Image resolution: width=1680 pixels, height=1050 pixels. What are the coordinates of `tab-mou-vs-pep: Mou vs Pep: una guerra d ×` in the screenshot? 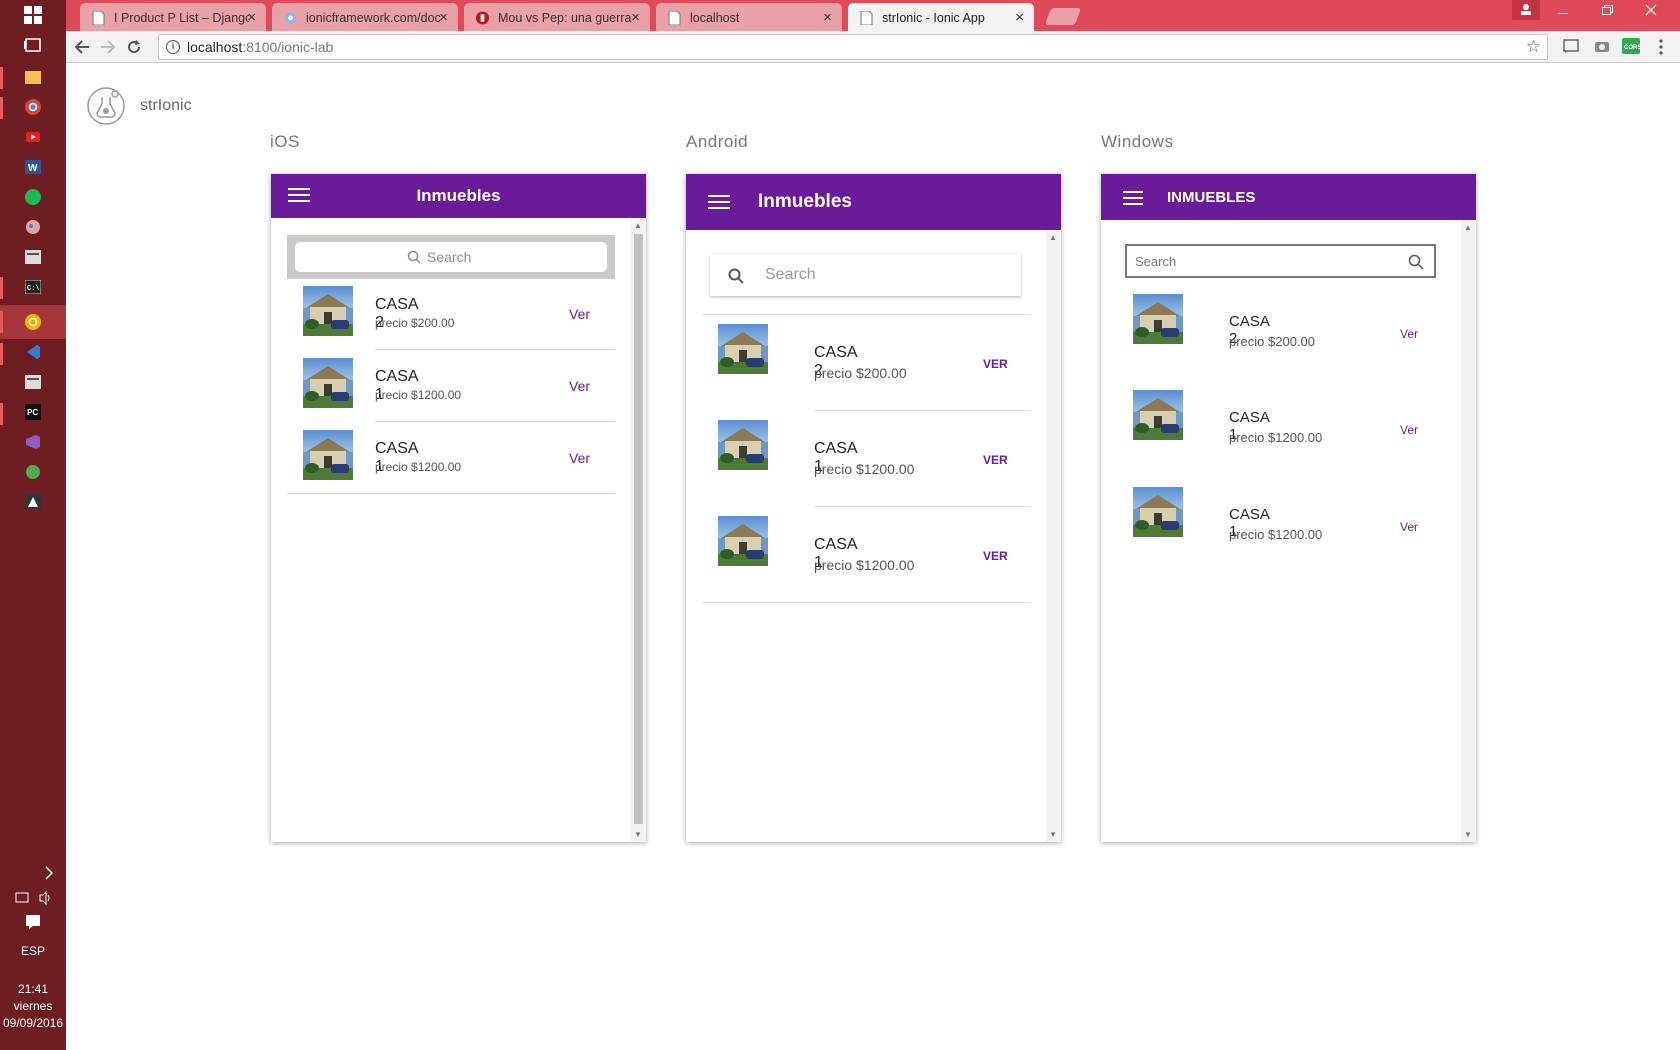 It's located at (557, 17).